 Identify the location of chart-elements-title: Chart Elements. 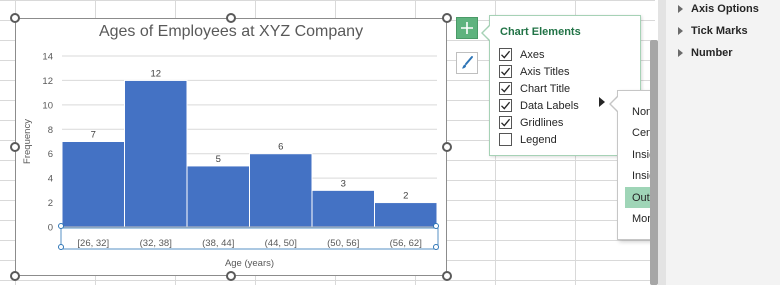
(540, 32).